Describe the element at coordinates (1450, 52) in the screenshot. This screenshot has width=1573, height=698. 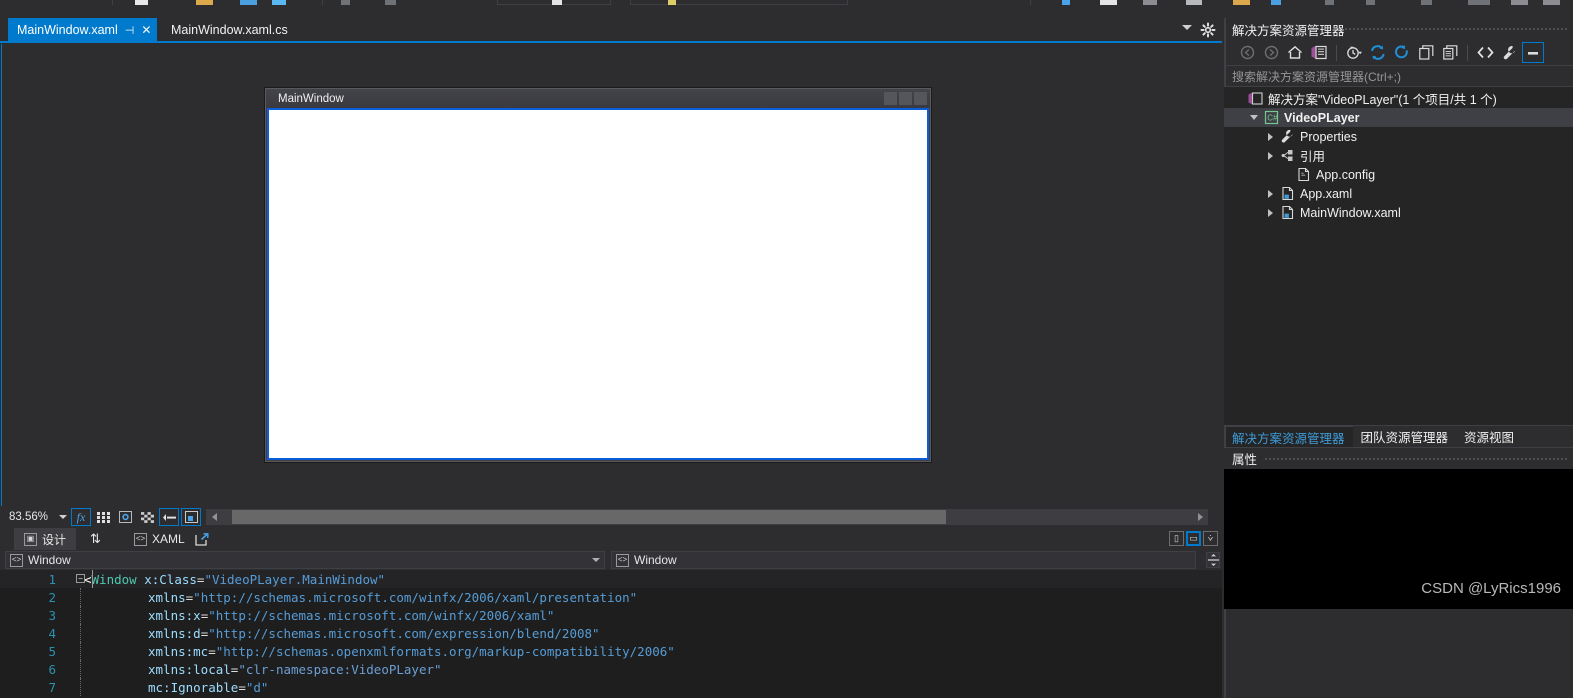
I see `properties-window-icon` at that location.